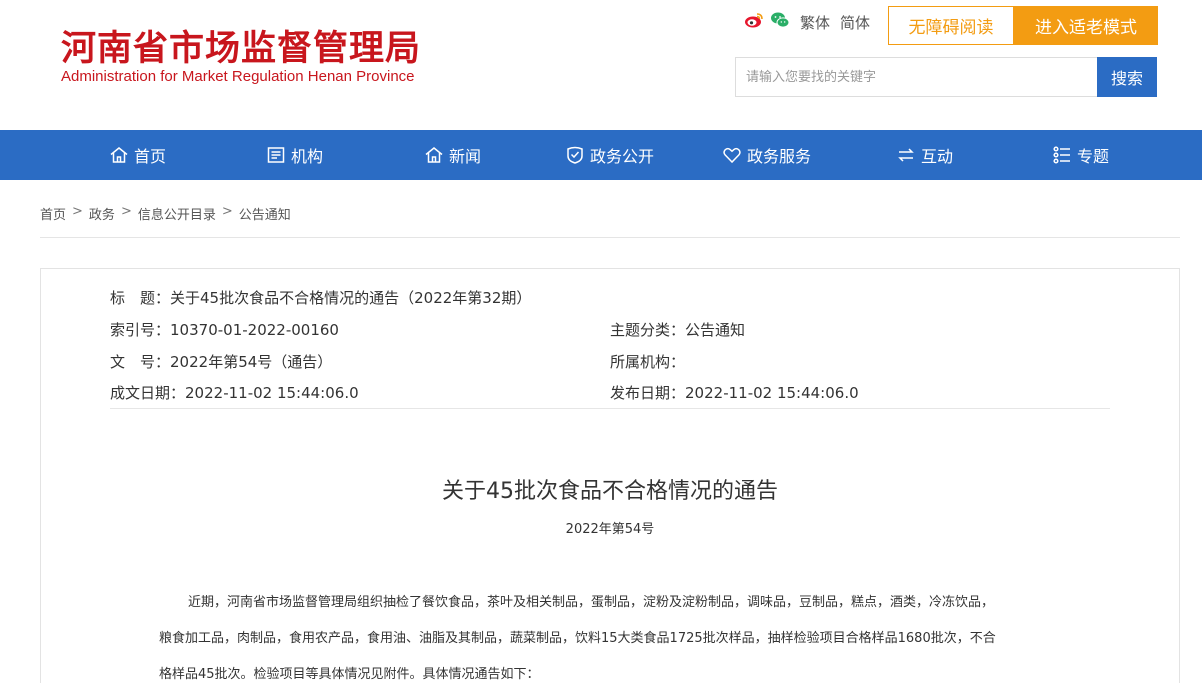 This screenshot has height=683, width=1202. Describe the element at coordinates (349, 674) in the screenshot. I see `article-paragraph-line: 格样品45批次。检验项目等具体情况见附件。具体情况通告如下：` at that location.